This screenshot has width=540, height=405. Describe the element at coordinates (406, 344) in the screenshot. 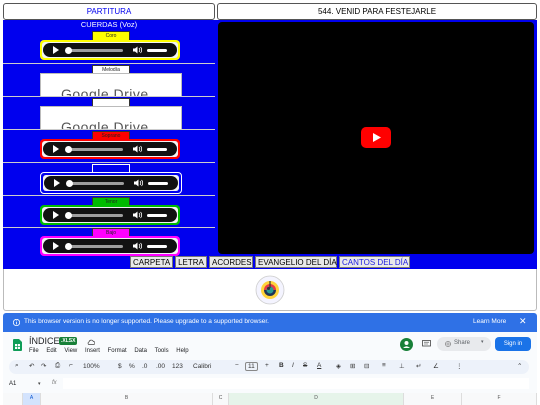

I see `meet-icon` at that location.